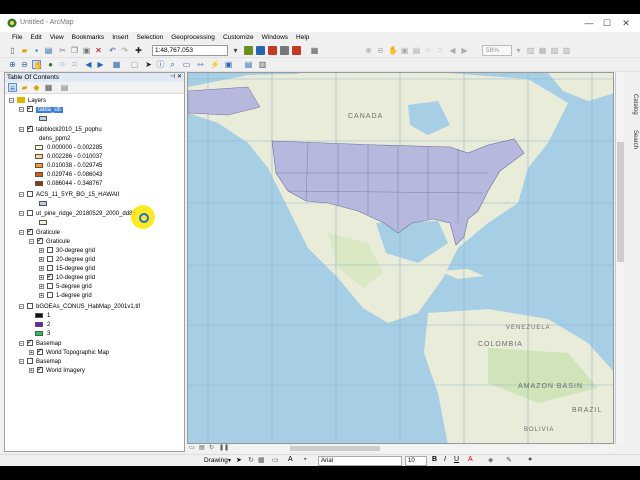 Image resolution: width=640 pixels, height=480 pixels. What do you see at coordinates (49, 241) in the screenshot?
I see `toc-graticule-group: −Graticule` at bounding box center [49, 241].